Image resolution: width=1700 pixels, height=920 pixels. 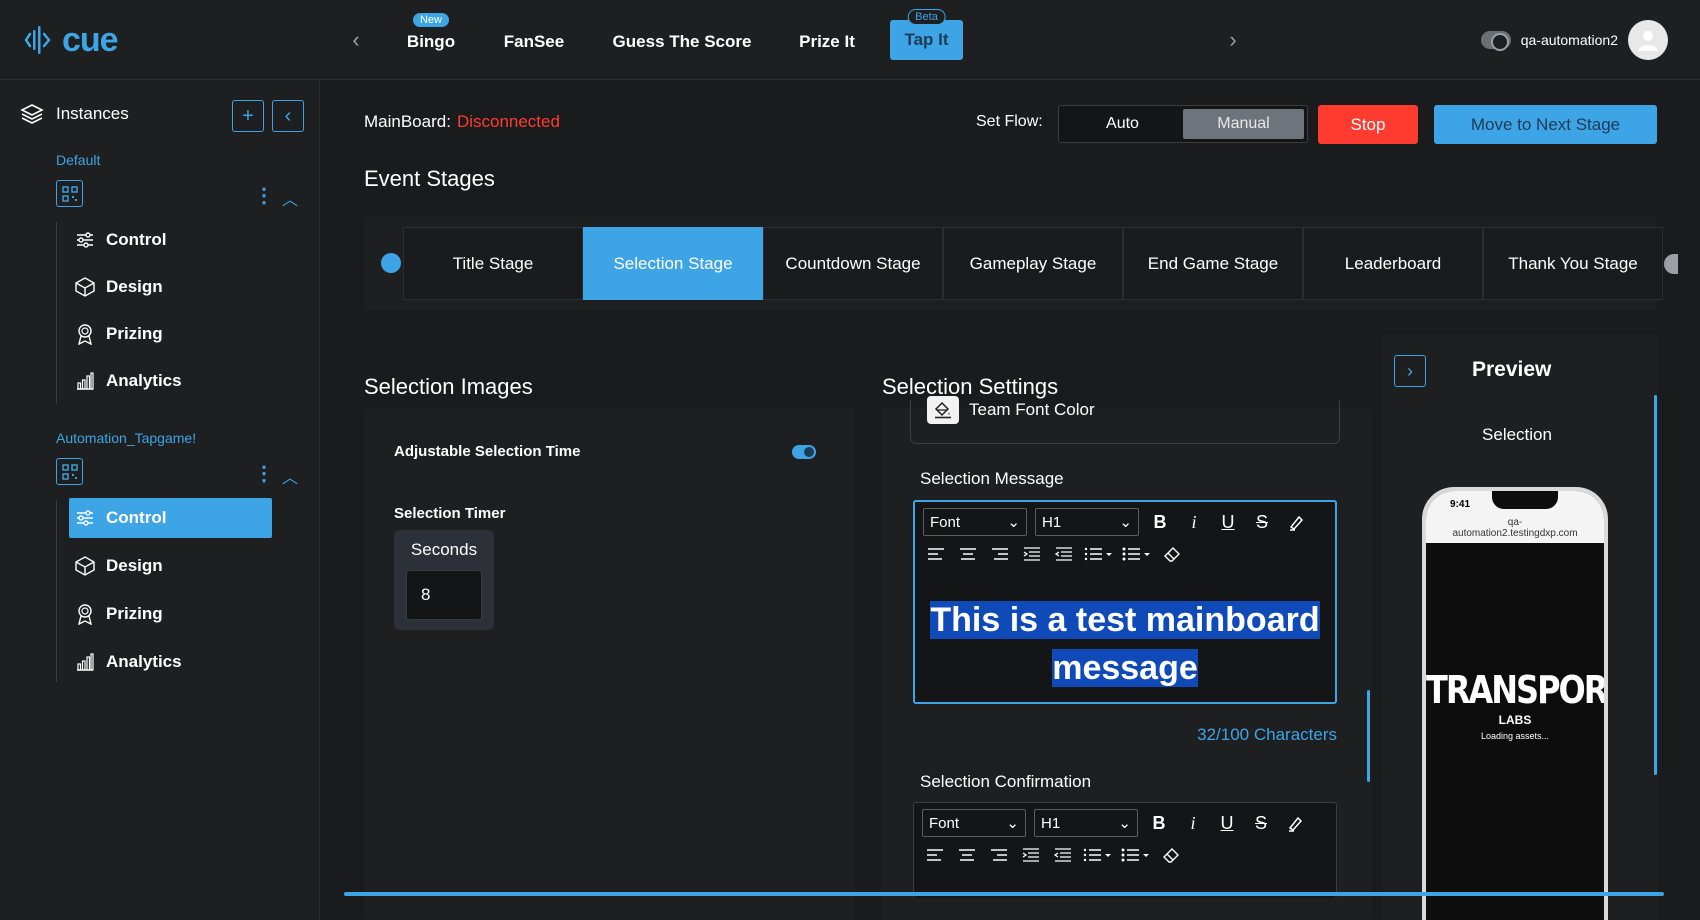 What do you see at coordinates (1012, 823) in the screenshot?
I see `chevron-down-icon: ⌄` at bounding box center [1012, 823].